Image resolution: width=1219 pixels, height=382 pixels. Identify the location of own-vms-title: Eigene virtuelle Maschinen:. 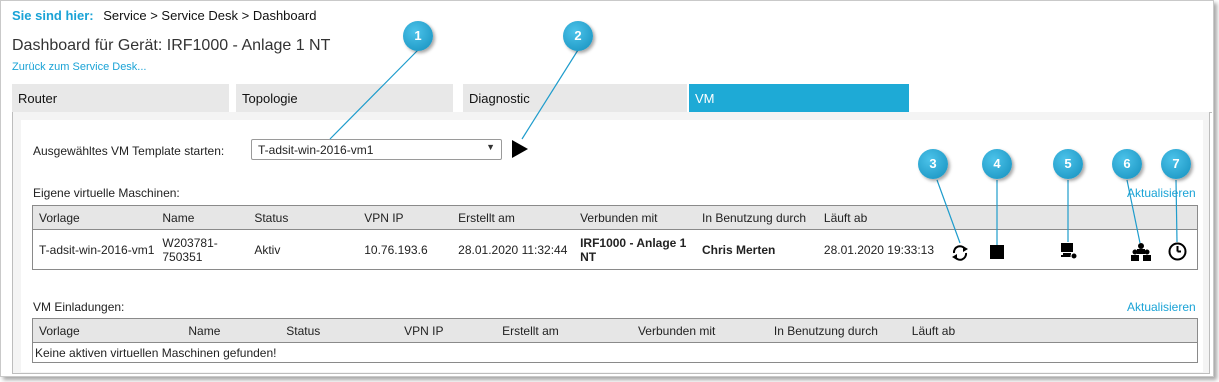
(106, 193).